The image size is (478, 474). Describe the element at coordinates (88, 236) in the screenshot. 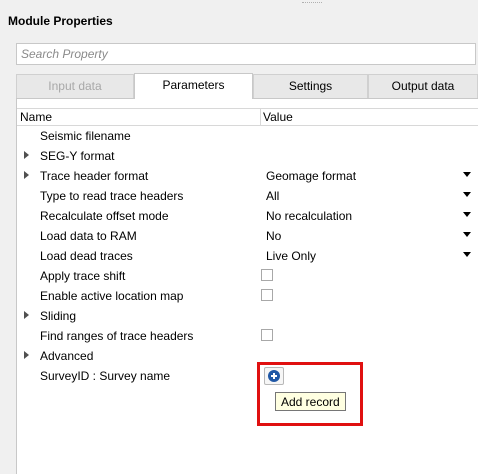

I see `property-name: Load data to RAM` at that location.